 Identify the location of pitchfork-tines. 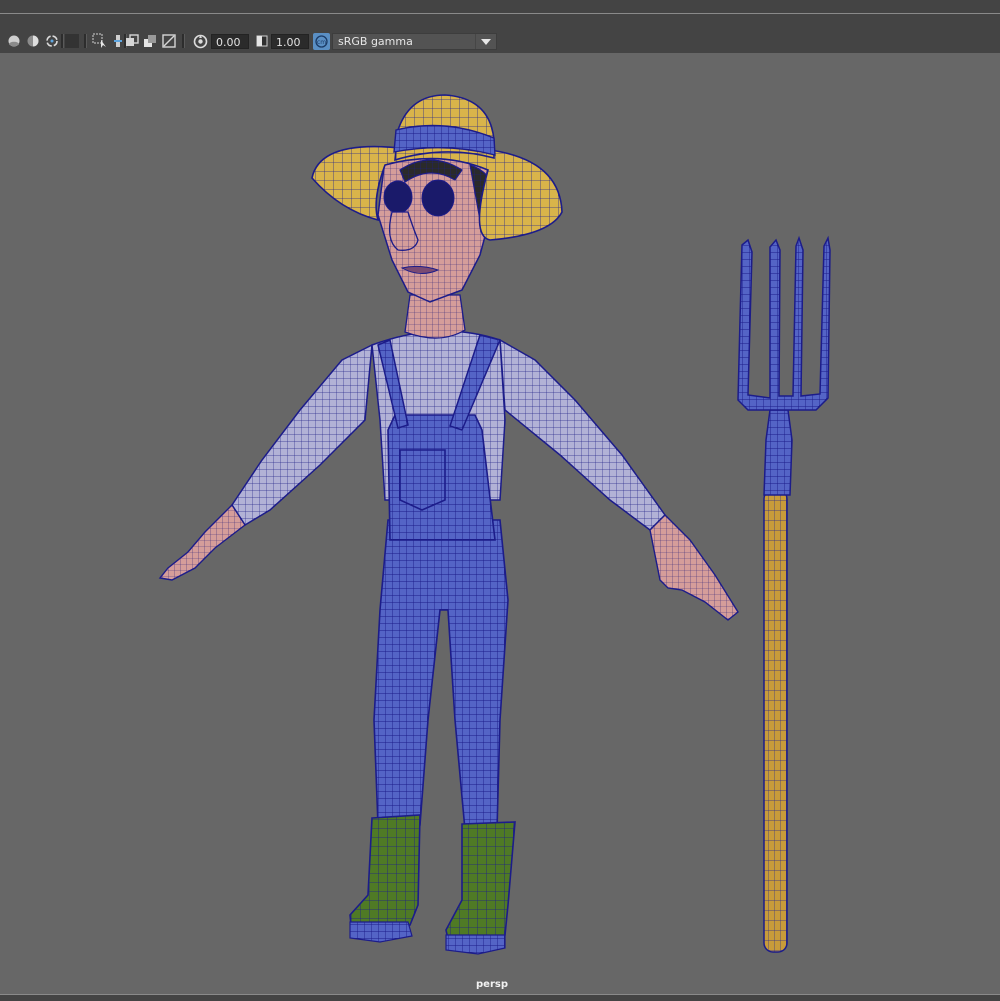
(784, 323).